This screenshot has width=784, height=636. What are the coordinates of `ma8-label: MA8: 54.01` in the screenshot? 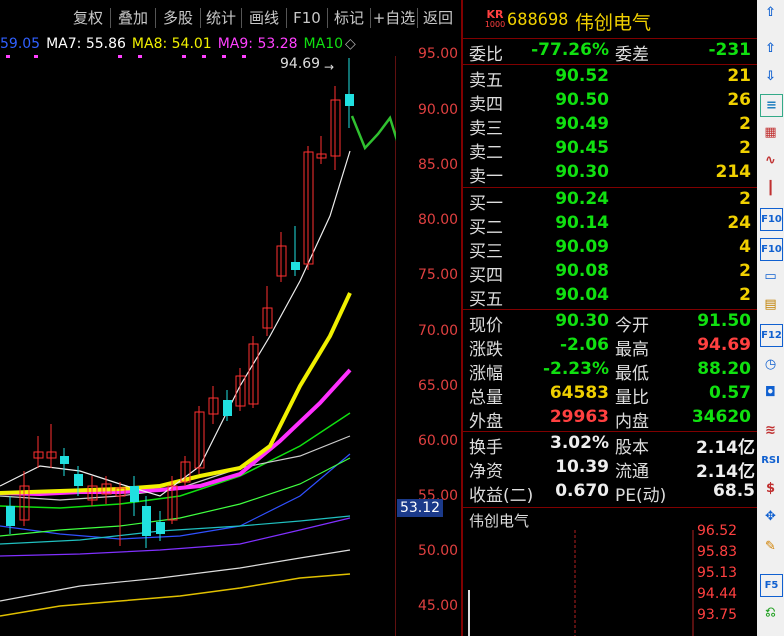 It's located at (171, 44).